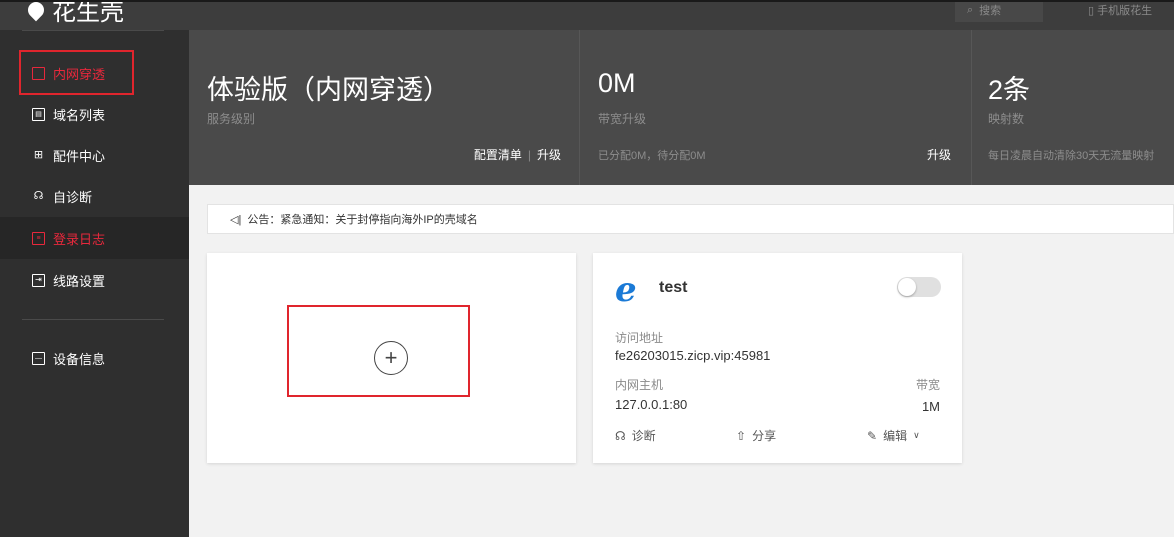 This screenshot has width=1174, height=537. What do you see at coordinates (970, 9) in the screenshot?
I see `search-icon: ⌕` at bounding box center [970, 9].